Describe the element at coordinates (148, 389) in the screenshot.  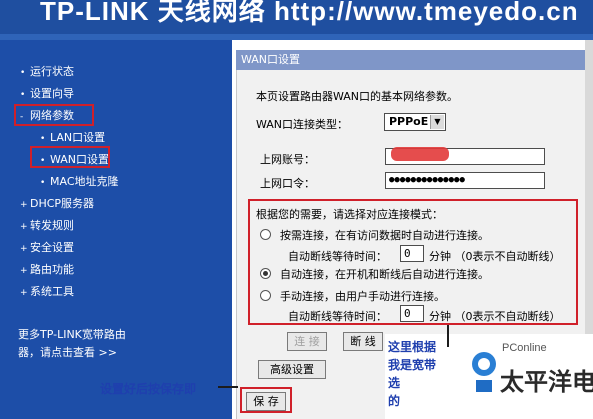
I see `save-hint-annotation: 设置好后按保存即` at that location.